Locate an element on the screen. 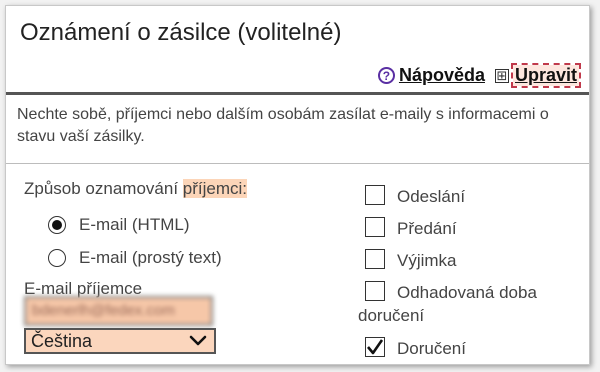 The image size is (600, 372). checkbox-row-shipped: Odeslání is located at coordinates (415, 196).